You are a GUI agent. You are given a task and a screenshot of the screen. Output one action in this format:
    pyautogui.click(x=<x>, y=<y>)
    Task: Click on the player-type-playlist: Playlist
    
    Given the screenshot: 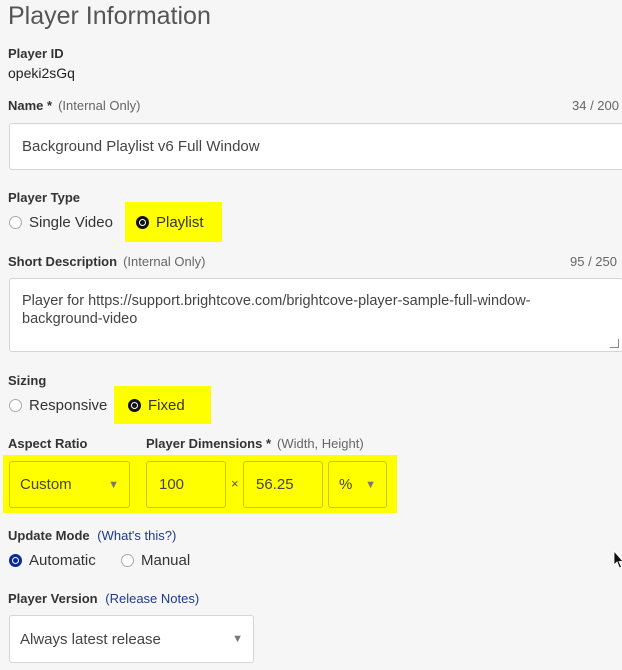 What is the action you would take?
    pyautogui.click(x=170, y=222)
    